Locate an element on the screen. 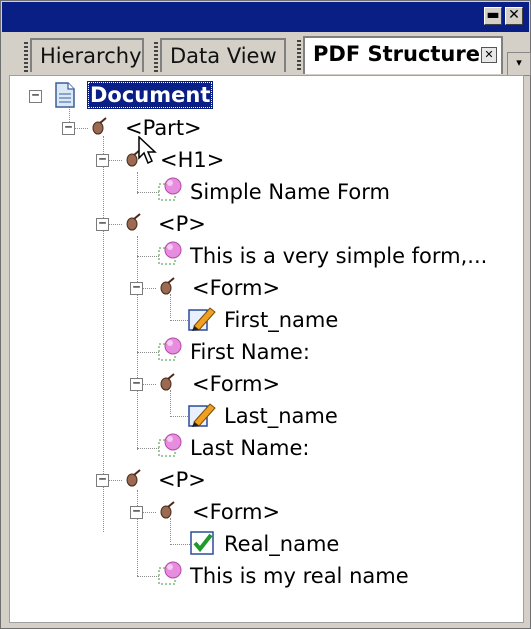 This screenshot has width=531, height=629. tree-node-label: Document is located at coordinates (150, 95).